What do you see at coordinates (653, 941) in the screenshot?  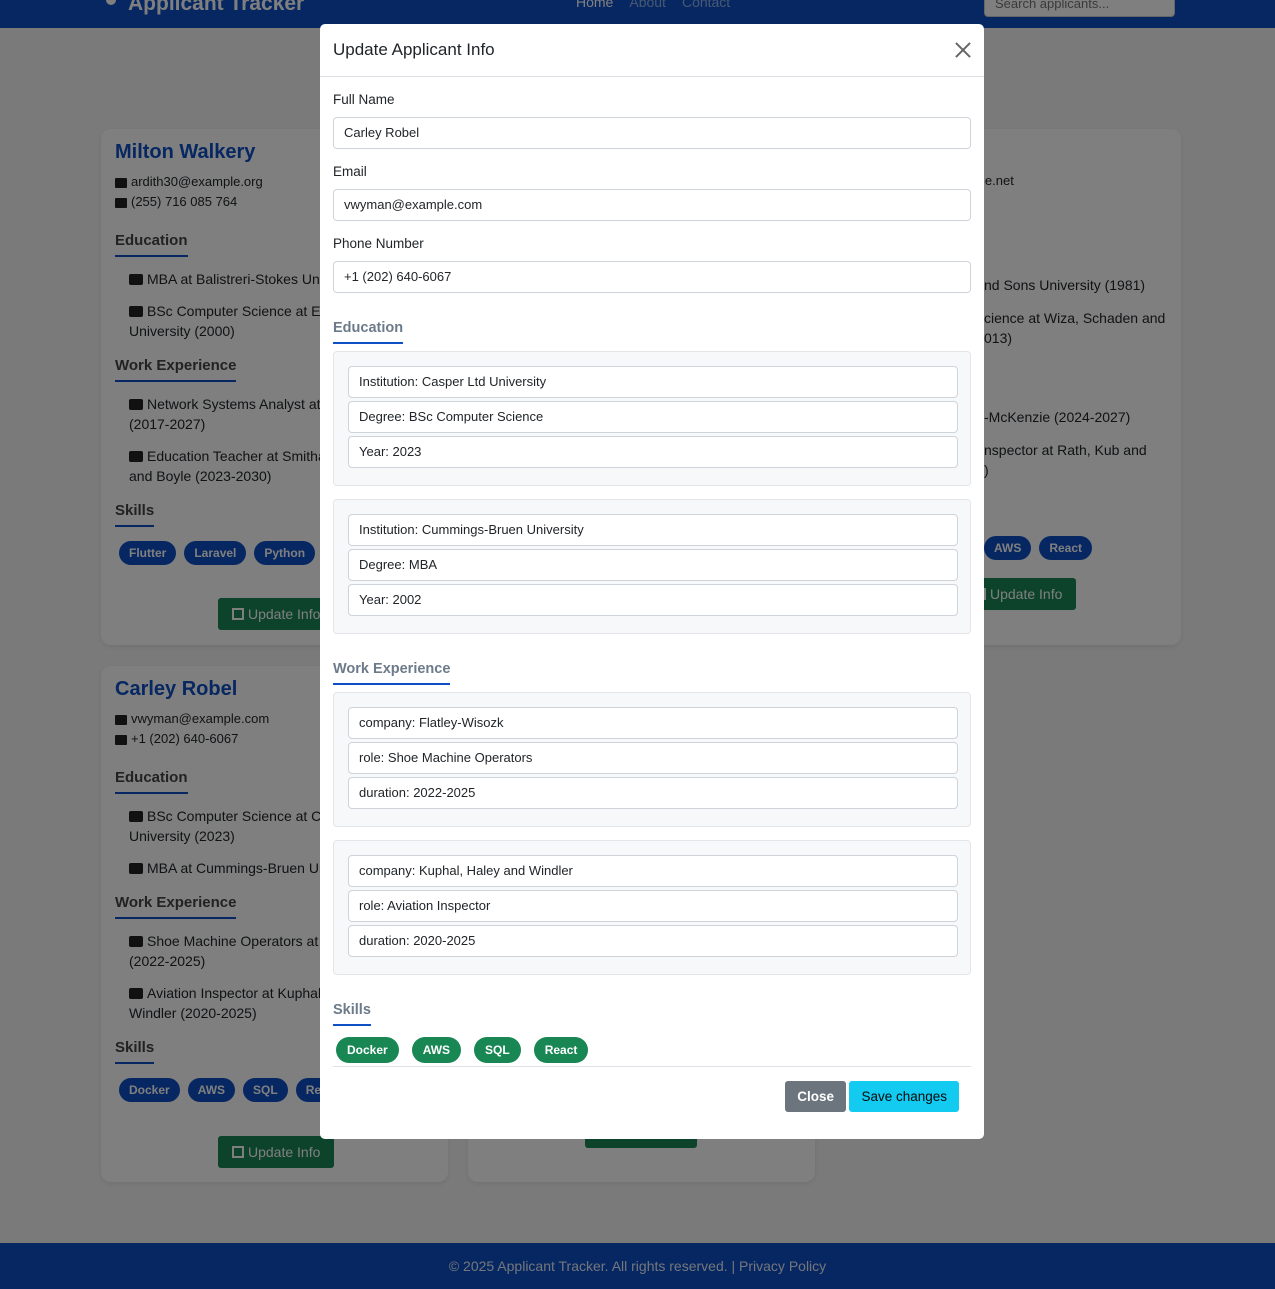 I see `duration-input: duration: 2020-2025` at bounding box center [653, 941].